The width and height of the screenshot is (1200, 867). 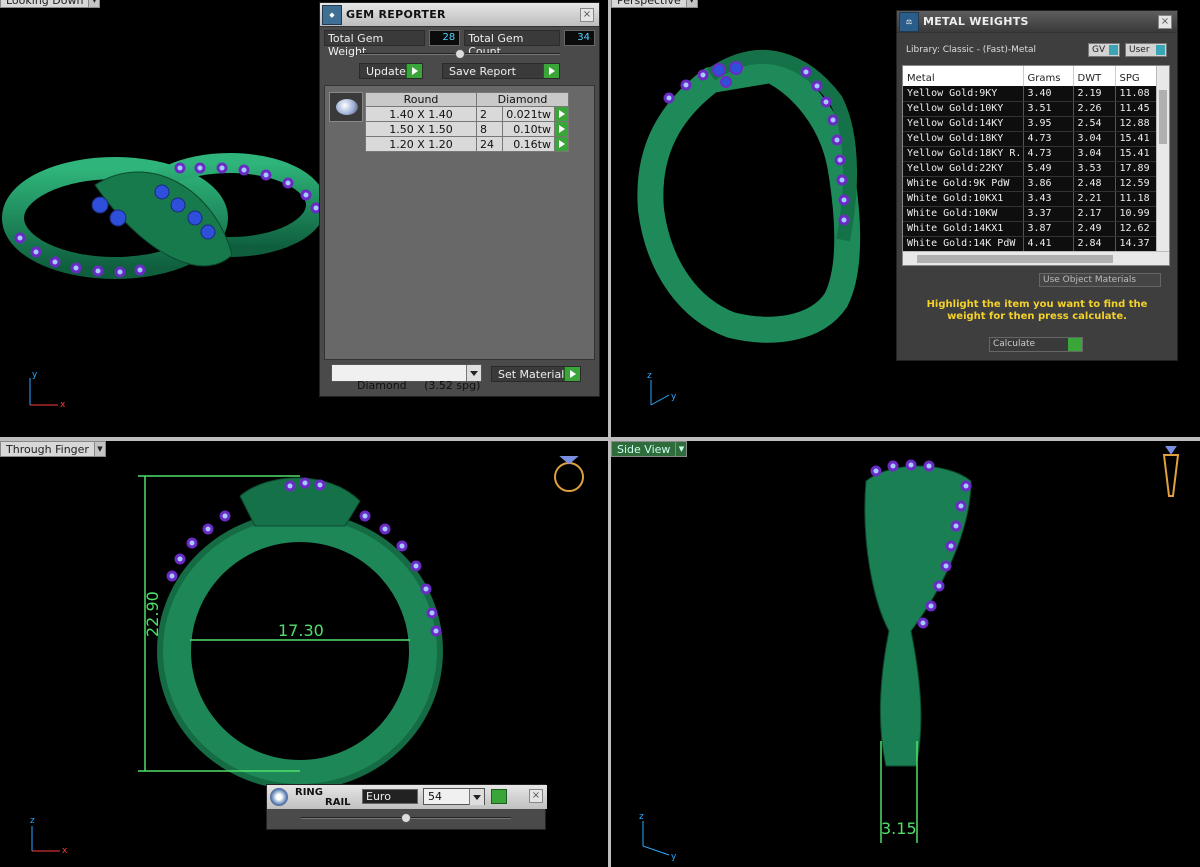 I want to click on update-button: Update, so click(x=391, y=71).